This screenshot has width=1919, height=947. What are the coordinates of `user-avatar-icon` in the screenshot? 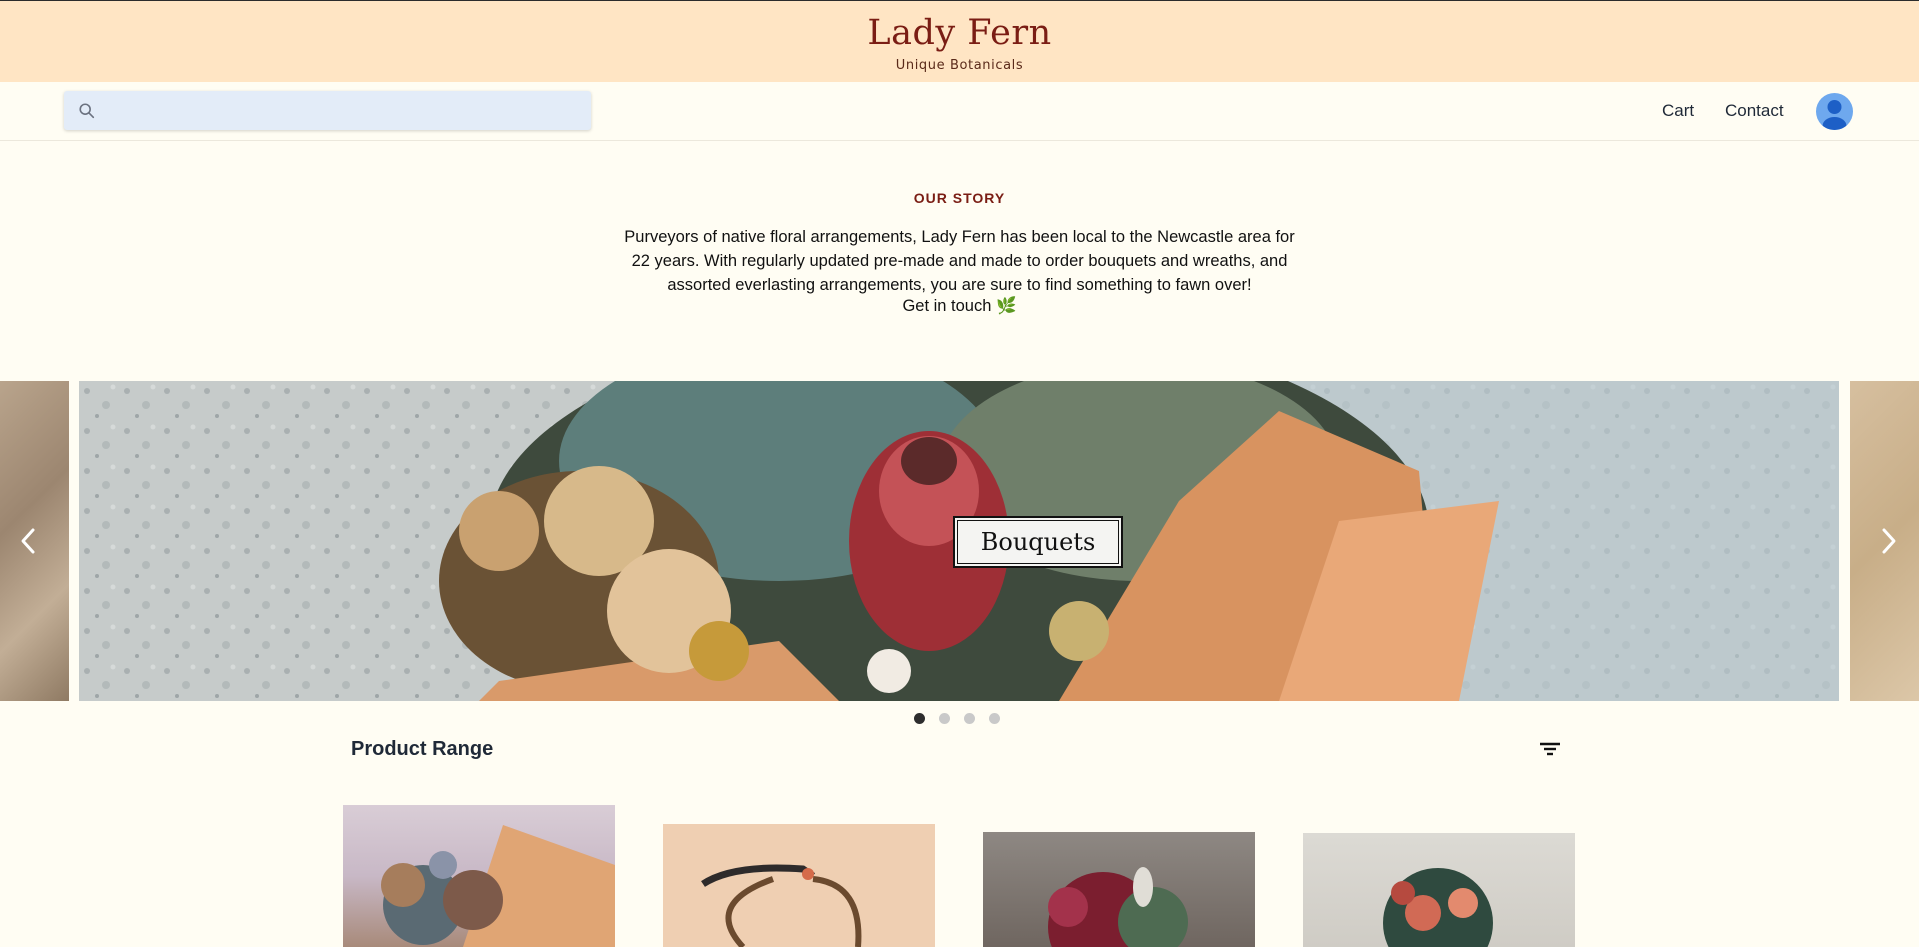 It's located at (1834, 111).